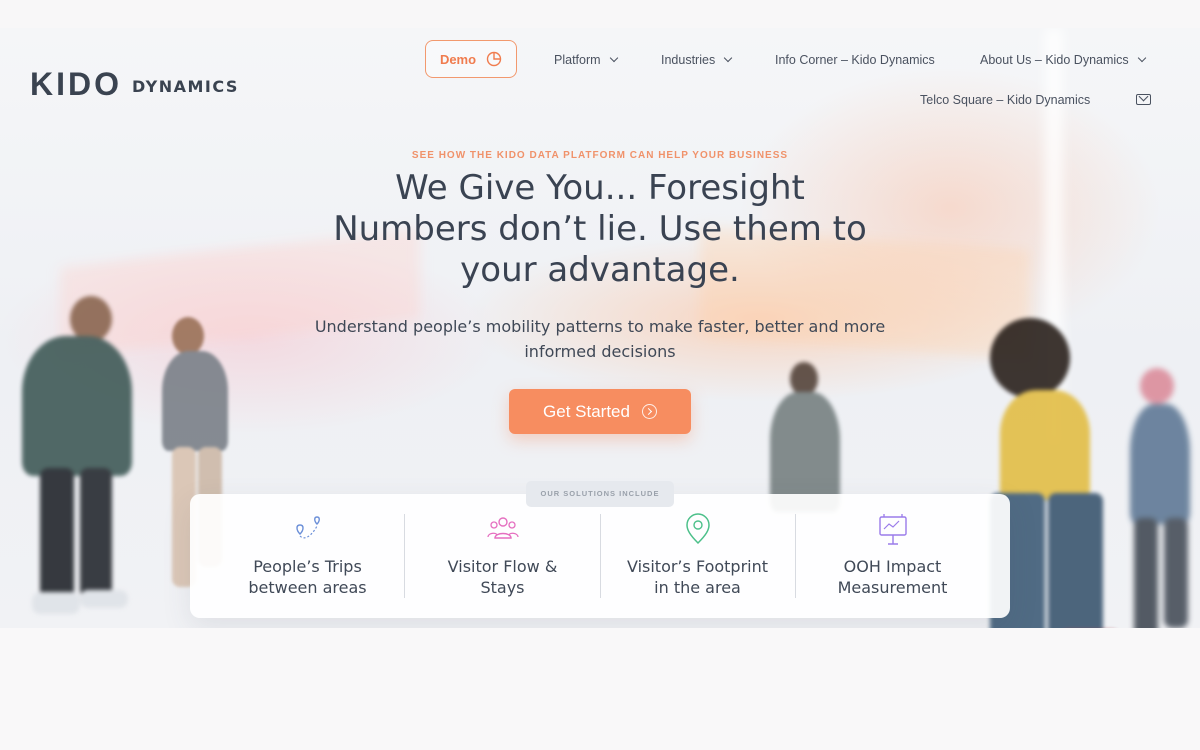  Describe the element at coordinates (600, 351) in the screenshot. I see `subtitle-line-2: informed decisions` at that location.